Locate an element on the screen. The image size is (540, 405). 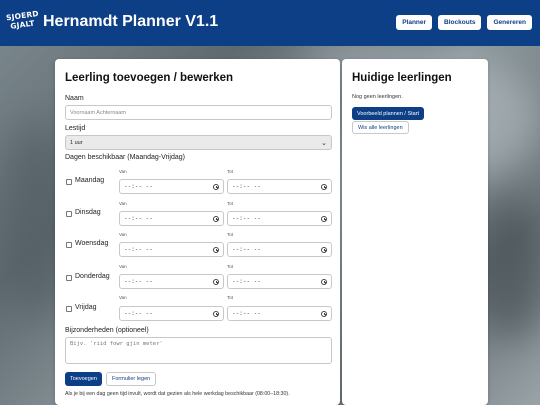
tuesday-from-label: Van is located at coordinates (123, 203).